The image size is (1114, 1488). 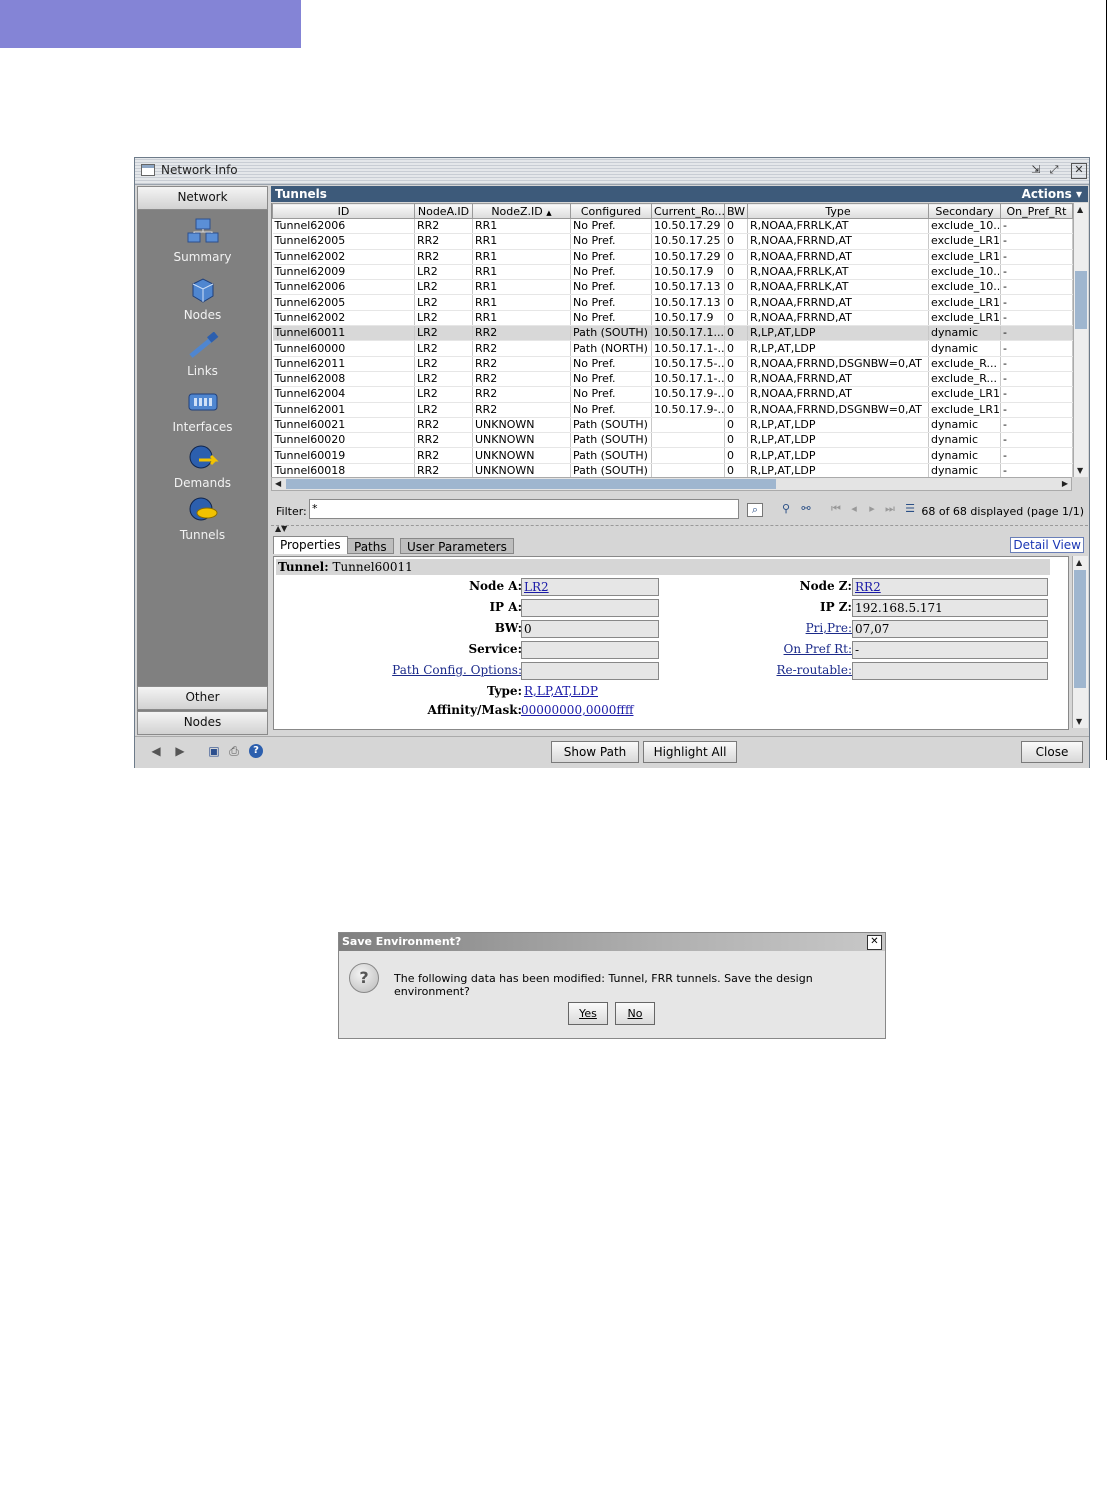 I want to click on next-page-icon: ▸, so click(x=872, y=509).